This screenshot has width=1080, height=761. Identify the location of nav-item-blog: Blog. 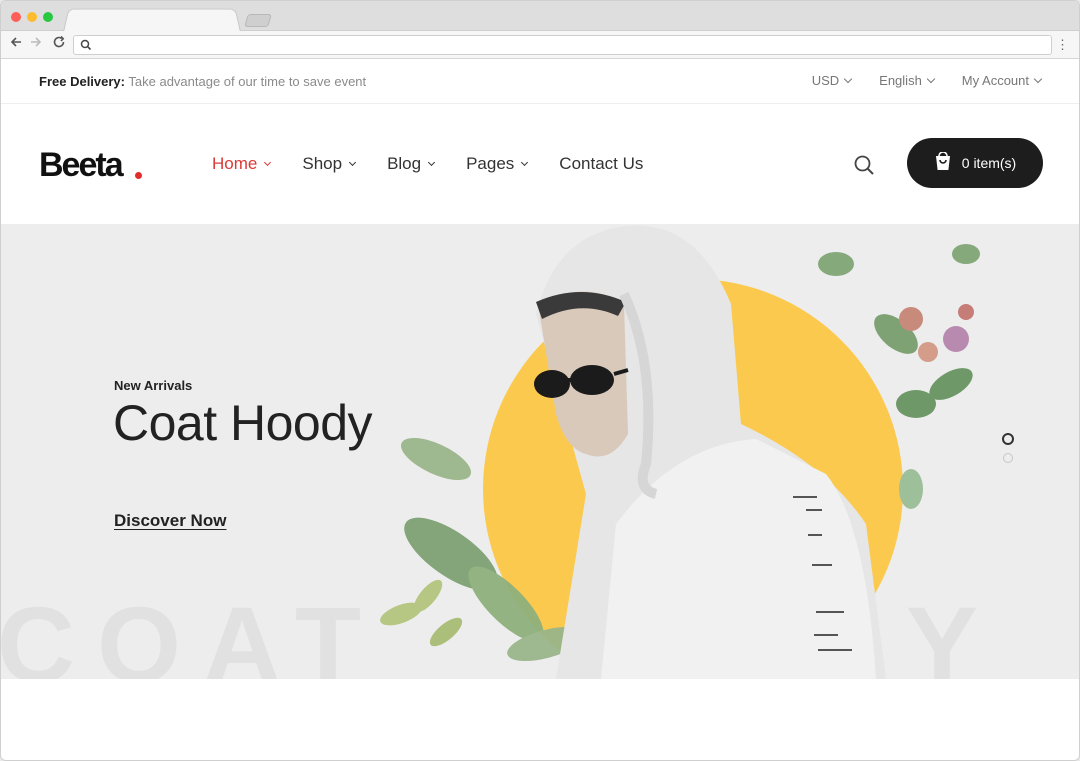
(411, 164).